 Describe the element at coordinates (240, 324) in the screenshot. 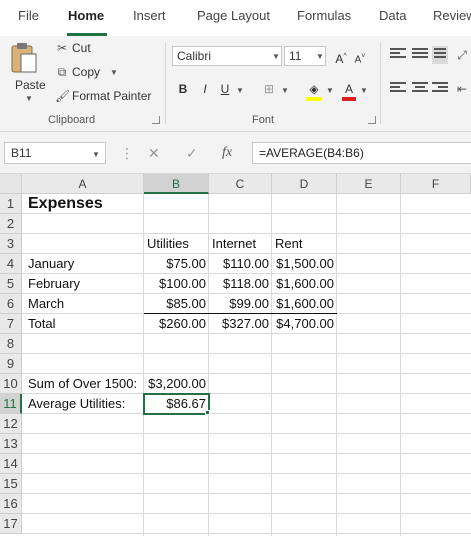

I see `internet-total-cell: $327.00` at that location.